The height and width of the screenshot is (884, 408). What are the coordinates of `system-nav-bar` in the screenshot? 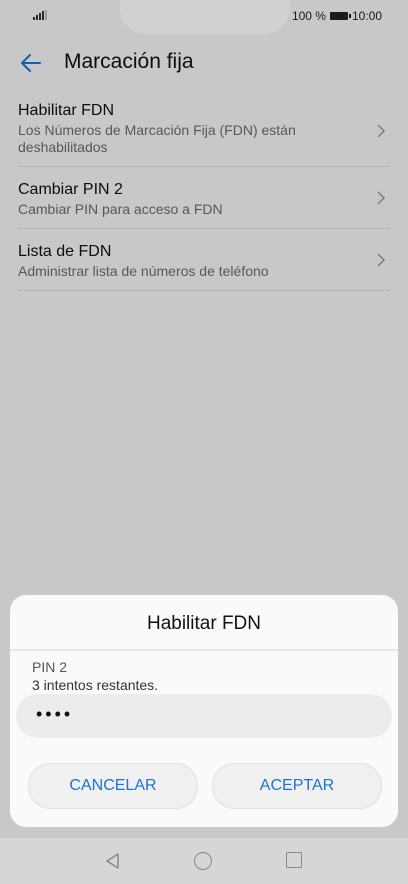 It's located at (204, 861).